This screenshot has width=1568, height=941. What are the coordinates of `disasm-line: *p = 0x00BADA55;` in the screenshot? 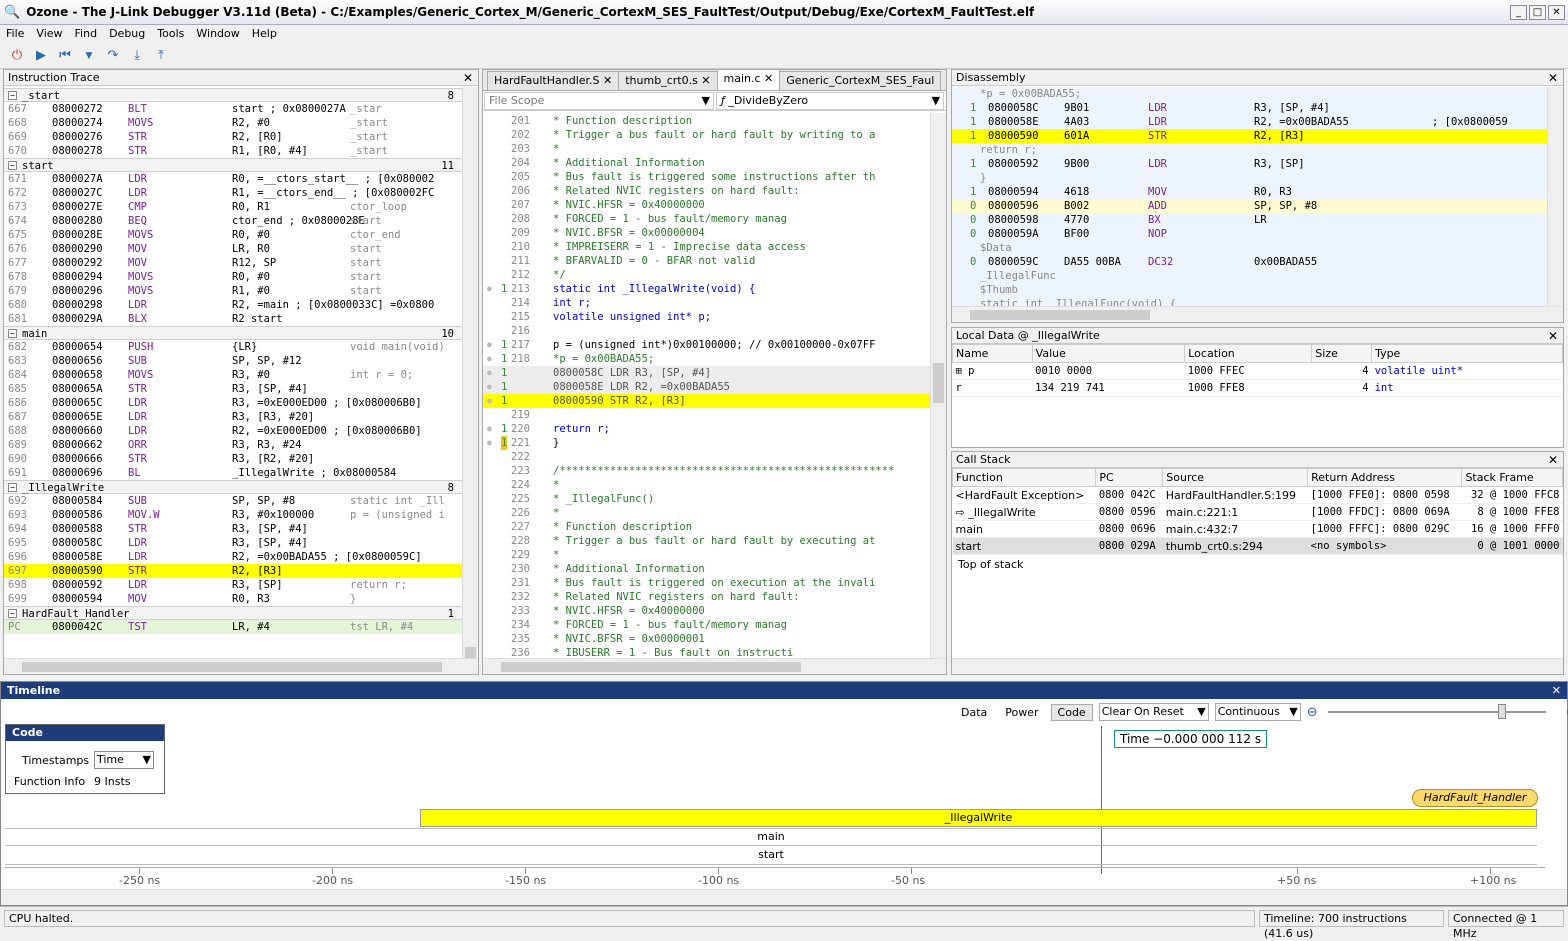 It's located at (1249, 94).